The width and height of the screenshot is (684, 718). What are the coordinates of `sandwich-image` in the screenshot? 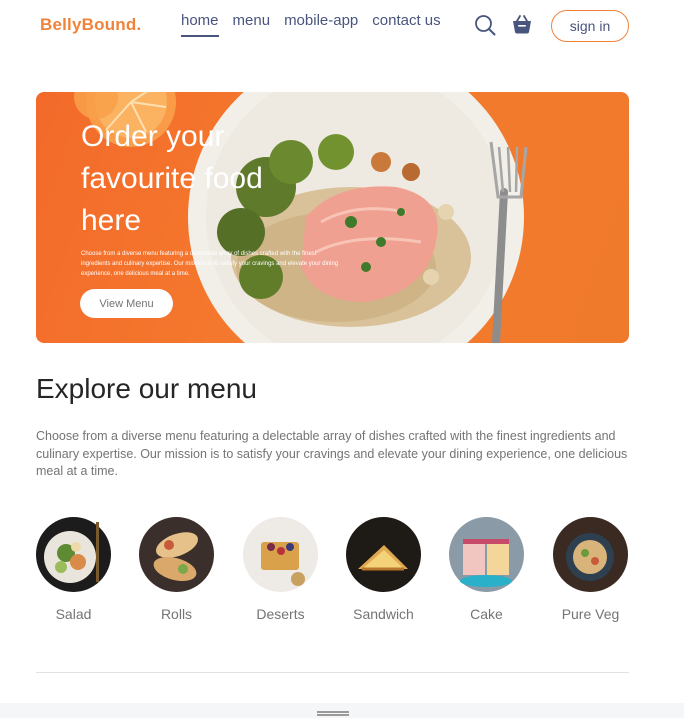 It's located at (383, 554).